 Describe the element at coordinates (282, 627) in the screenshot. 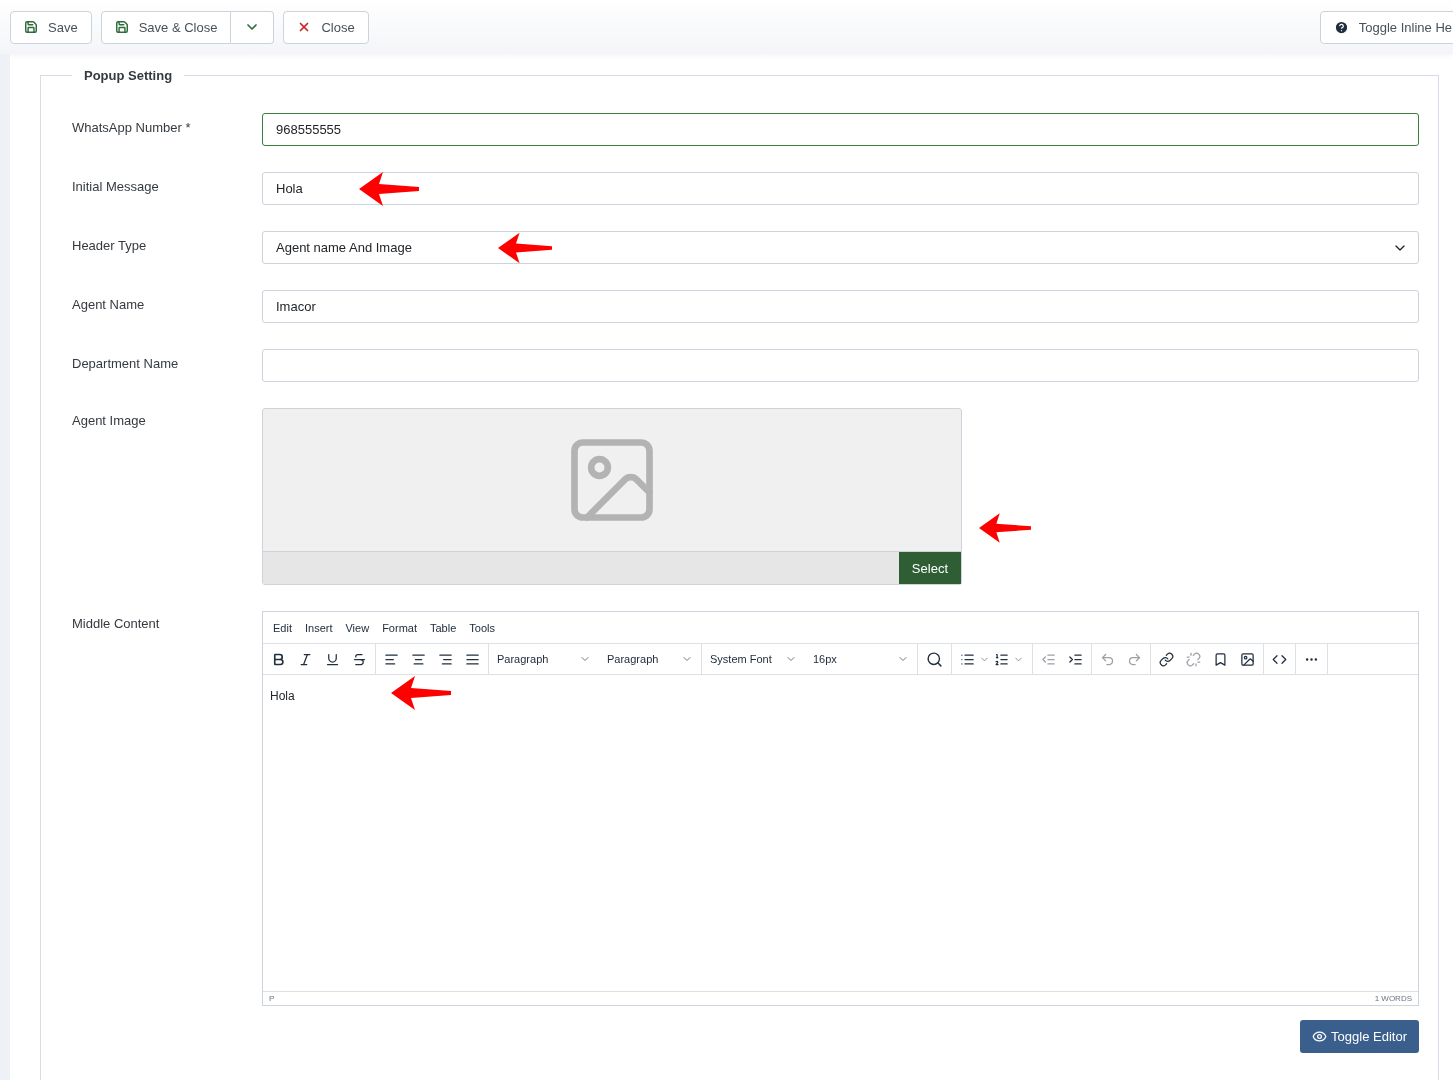

I see `menu-item: Edit` at that location.